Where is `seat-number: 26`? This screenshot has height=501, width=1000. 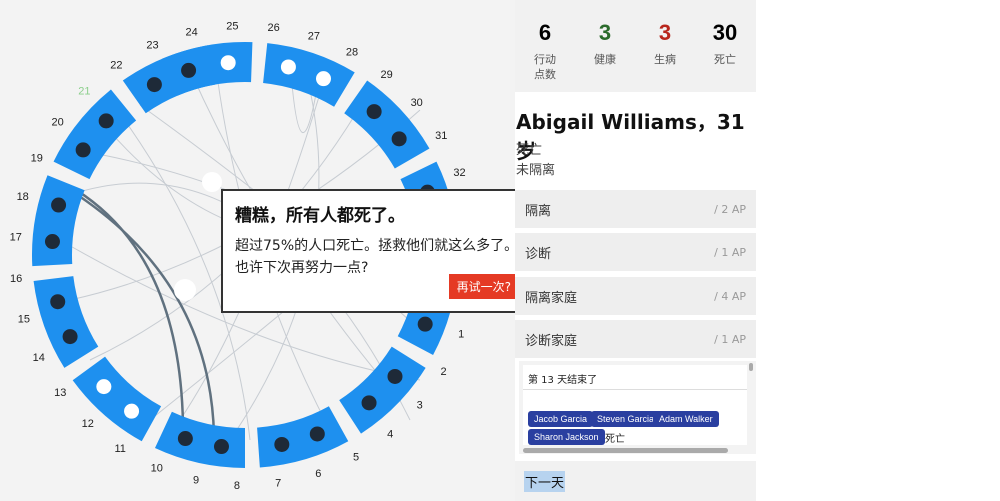
seat-number: 26 is located at coordinates (273, 28).